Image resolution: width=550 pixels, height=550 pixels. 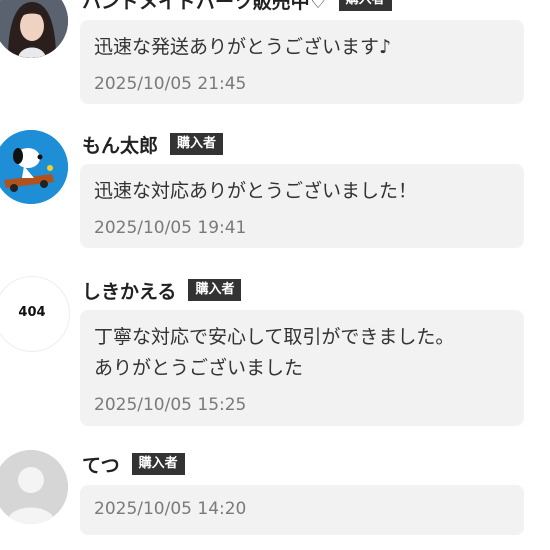 What do you see at coordinates (274, 352) in the screenshot?
I see `comment-text: 丁寧な対応で安心して取引ができました。 ありがとうございました` at bounding box center [274, 352].